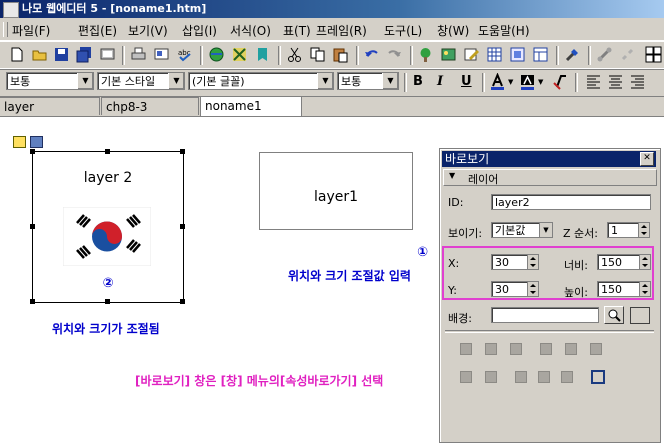  I want to click on insert-image-icon, so click(448, 54).